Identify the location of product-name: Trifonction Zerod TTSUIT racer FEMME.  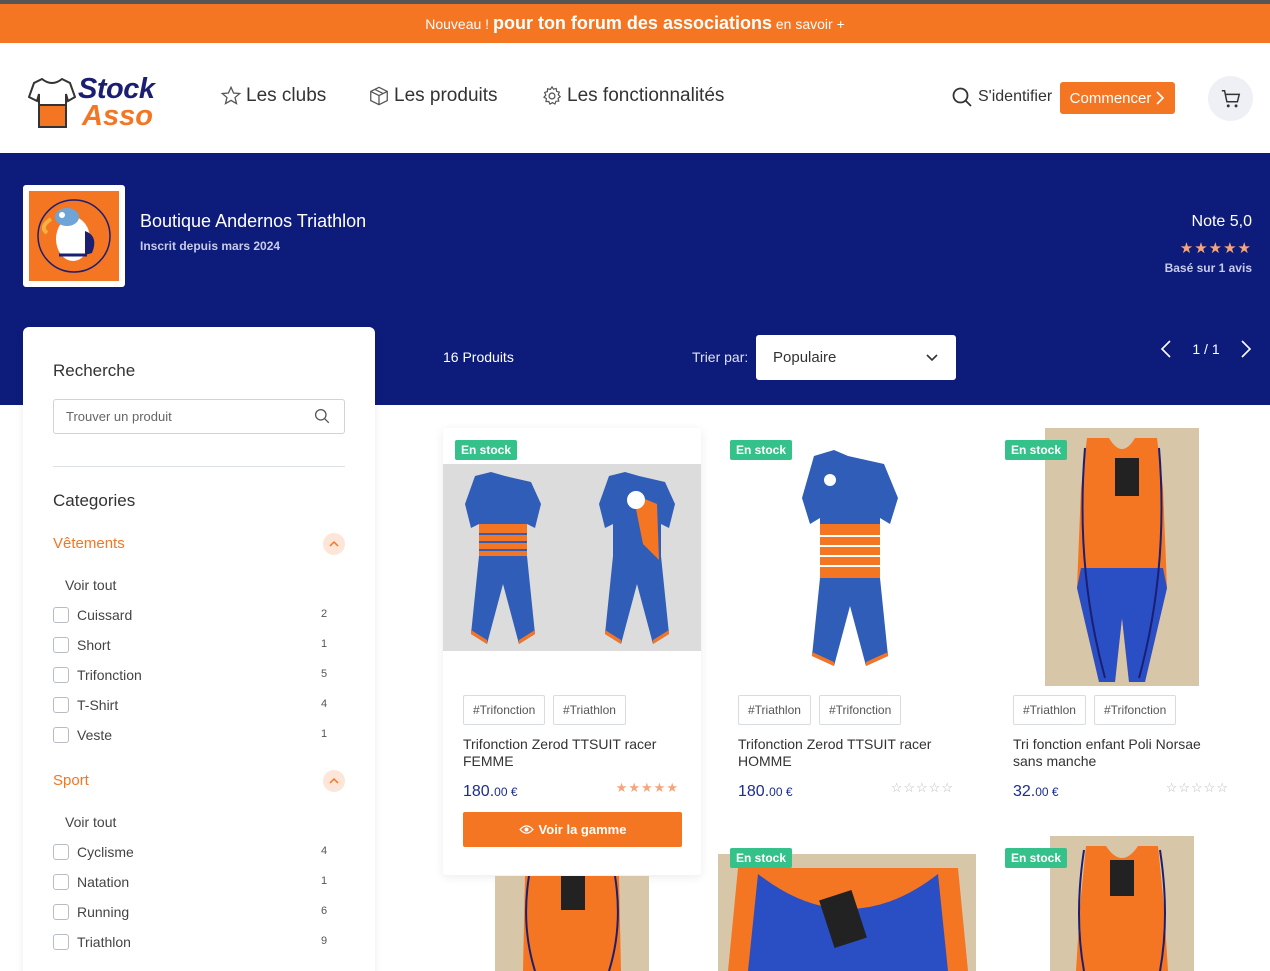
(573, 753).